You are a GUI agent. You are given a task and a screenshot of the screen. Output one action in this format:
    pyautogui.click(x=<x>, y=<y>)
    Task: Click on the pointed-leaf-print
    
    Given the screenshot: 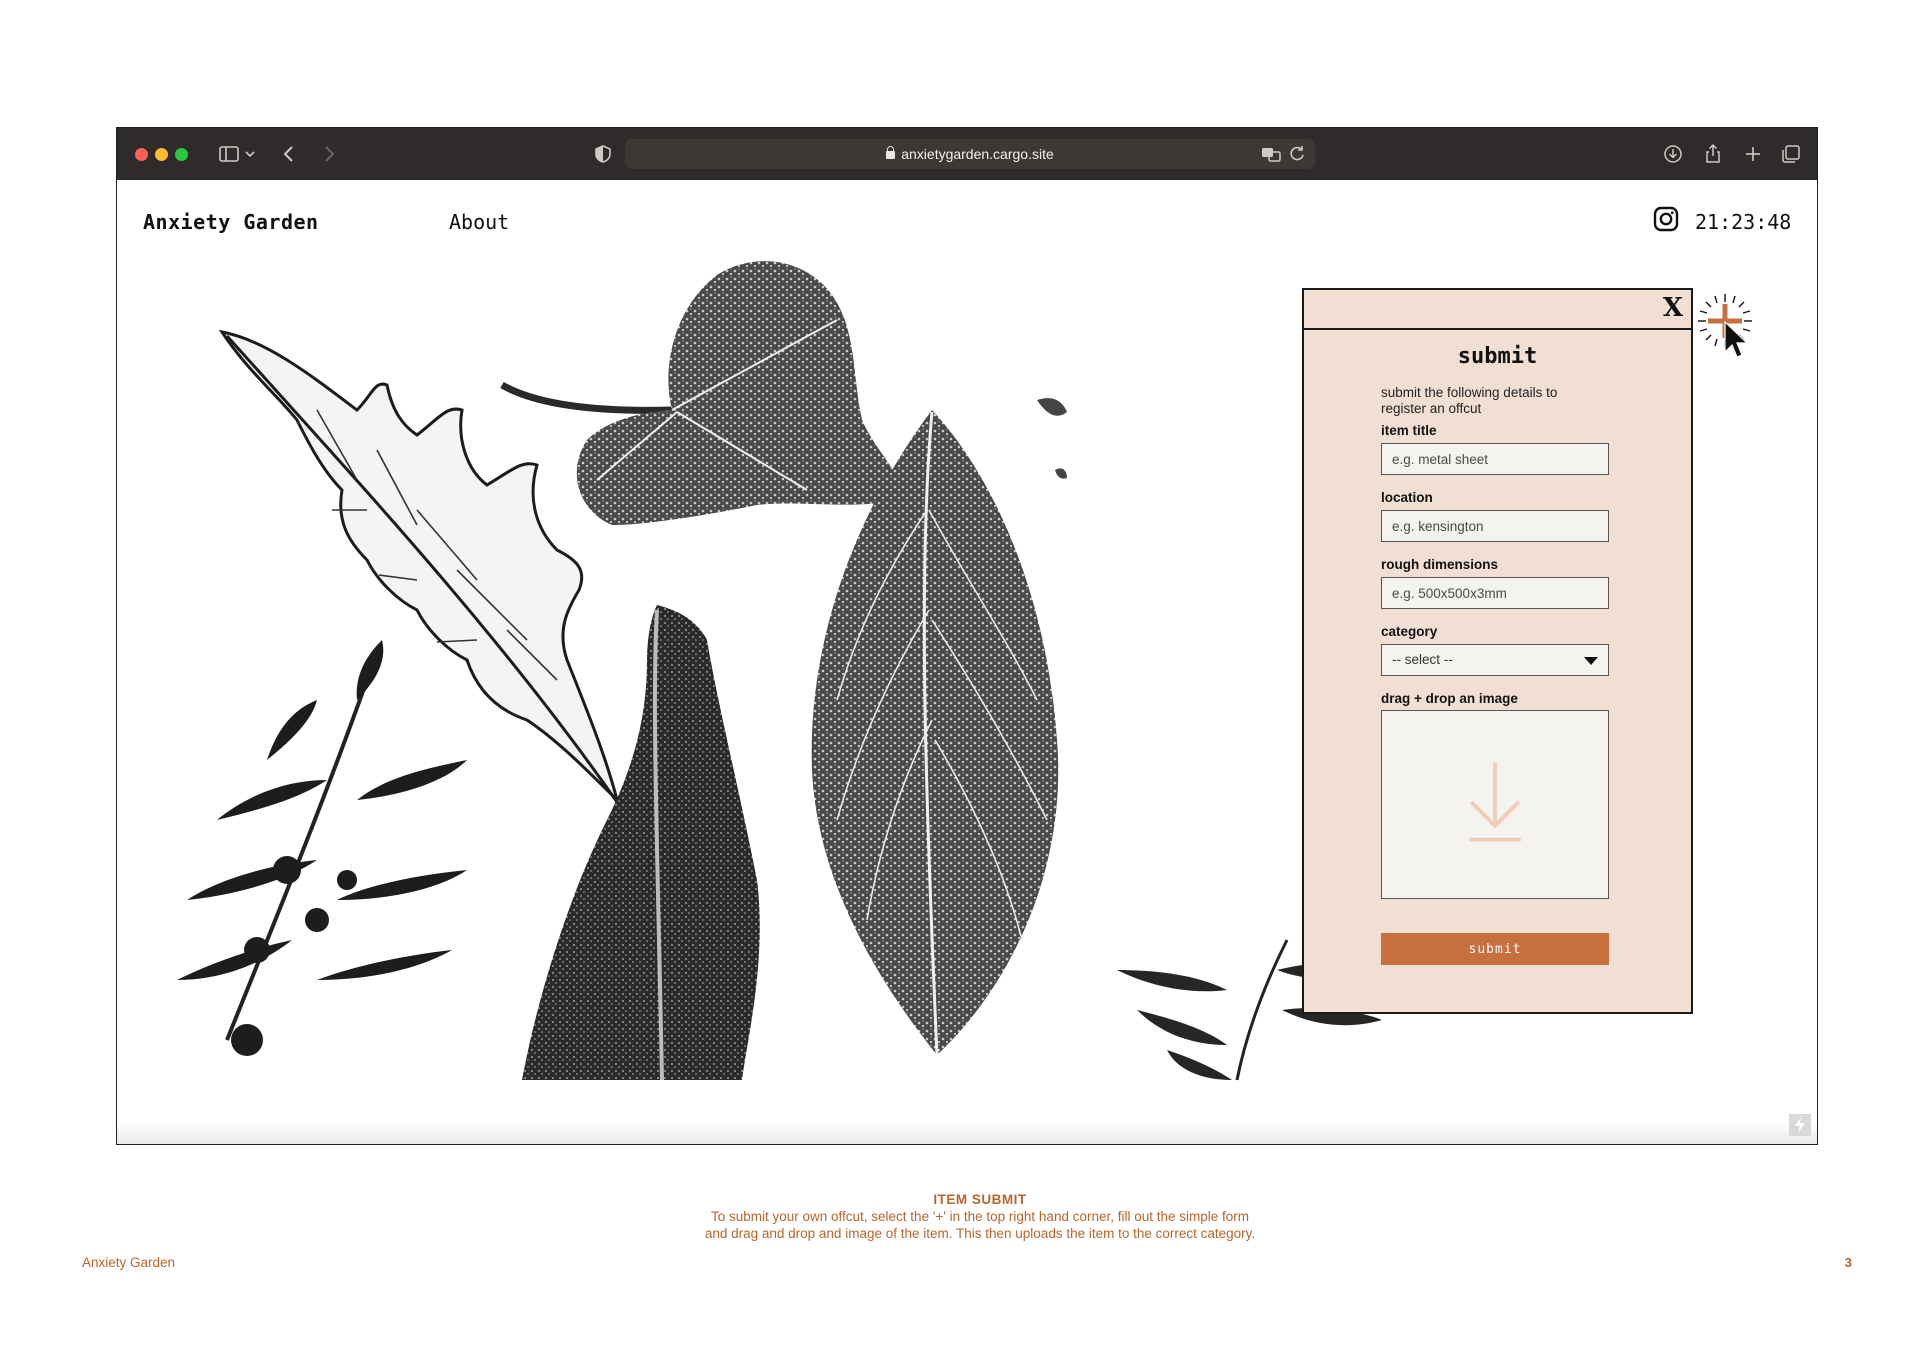 What is the action you would take?
    pyautogui.click(x=935, y=733)
    